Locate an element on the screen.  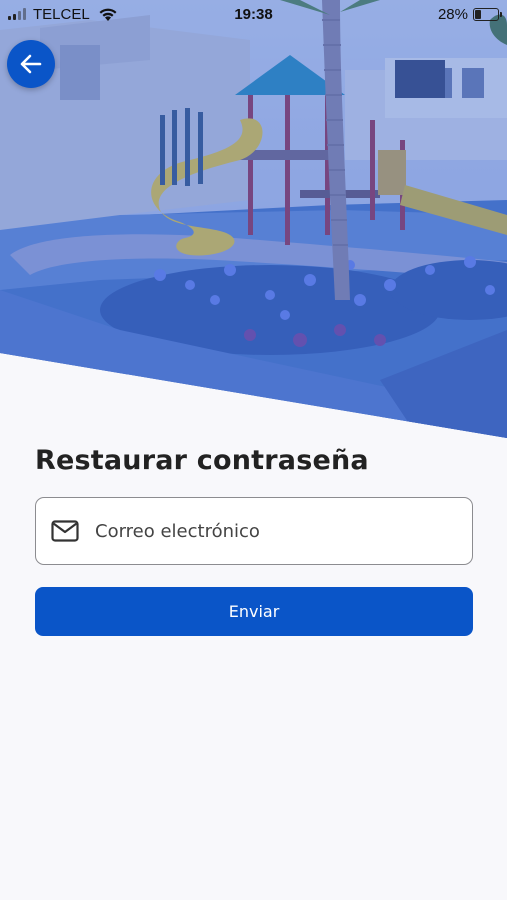
wifi-icon is located at coordinates (108, 14).